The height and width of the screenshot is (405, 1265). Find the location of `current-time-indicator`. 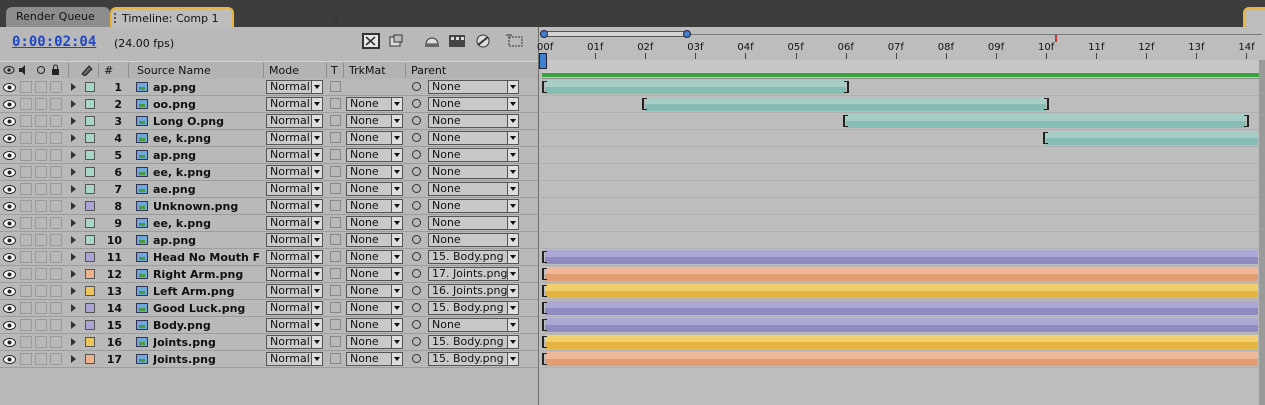

current-time-indicator is located at coordinates (543, 61).